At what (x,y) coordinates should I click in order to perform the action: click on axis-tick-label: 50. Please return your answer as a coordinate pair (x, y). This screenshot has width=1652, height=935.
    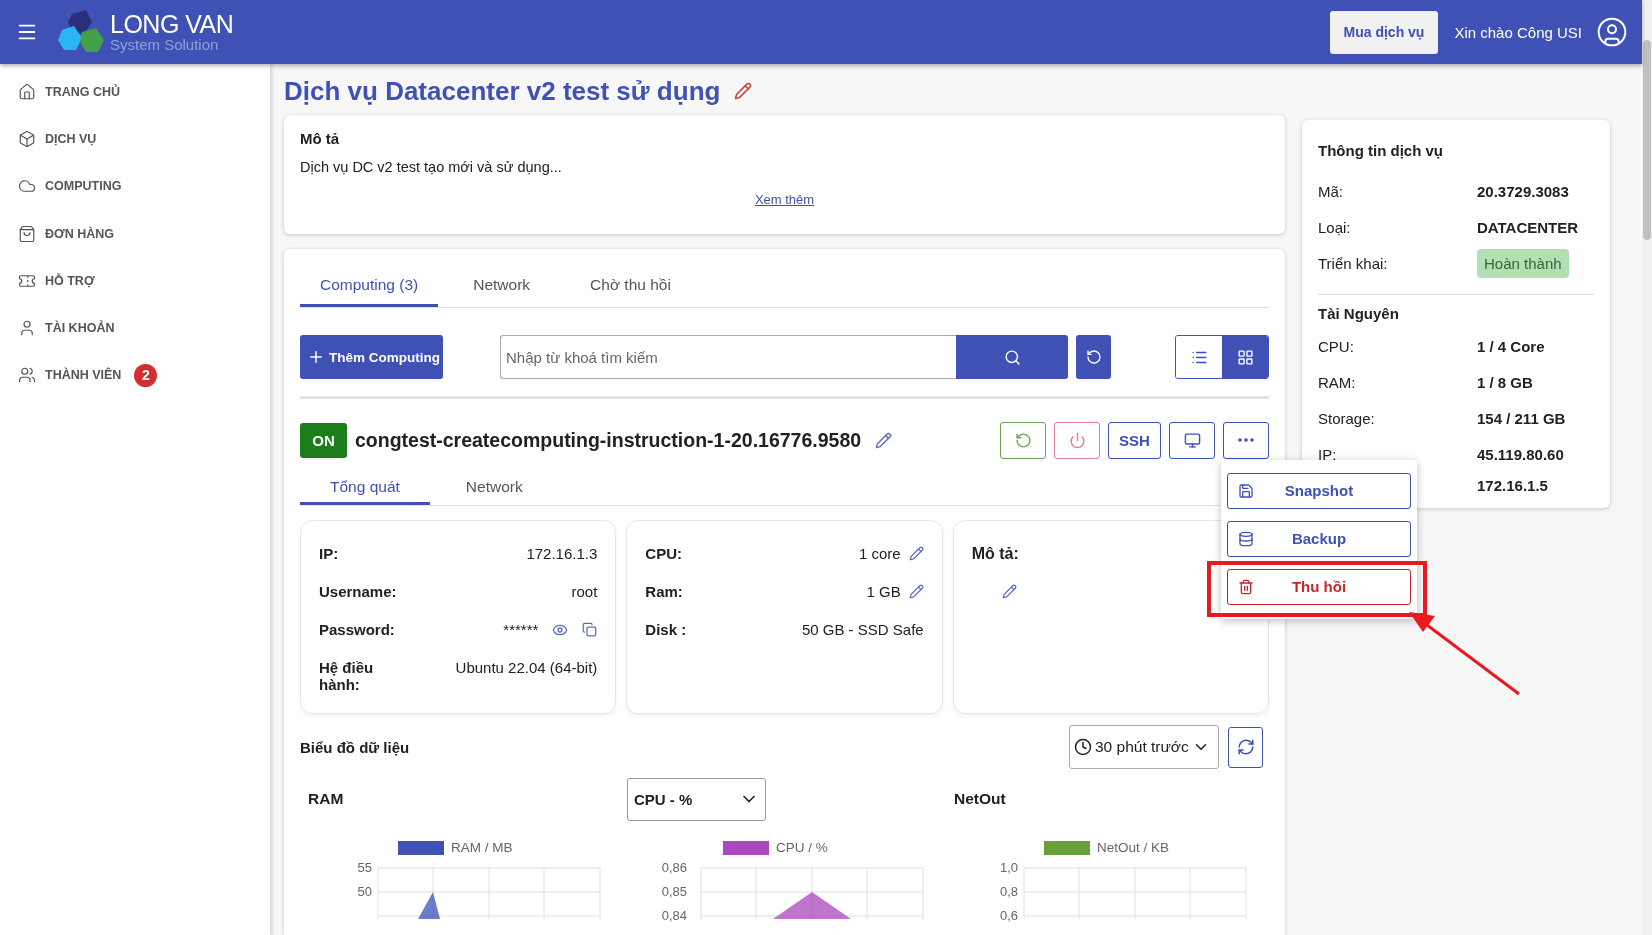
    Looking at the image, I should click on (364, 891).